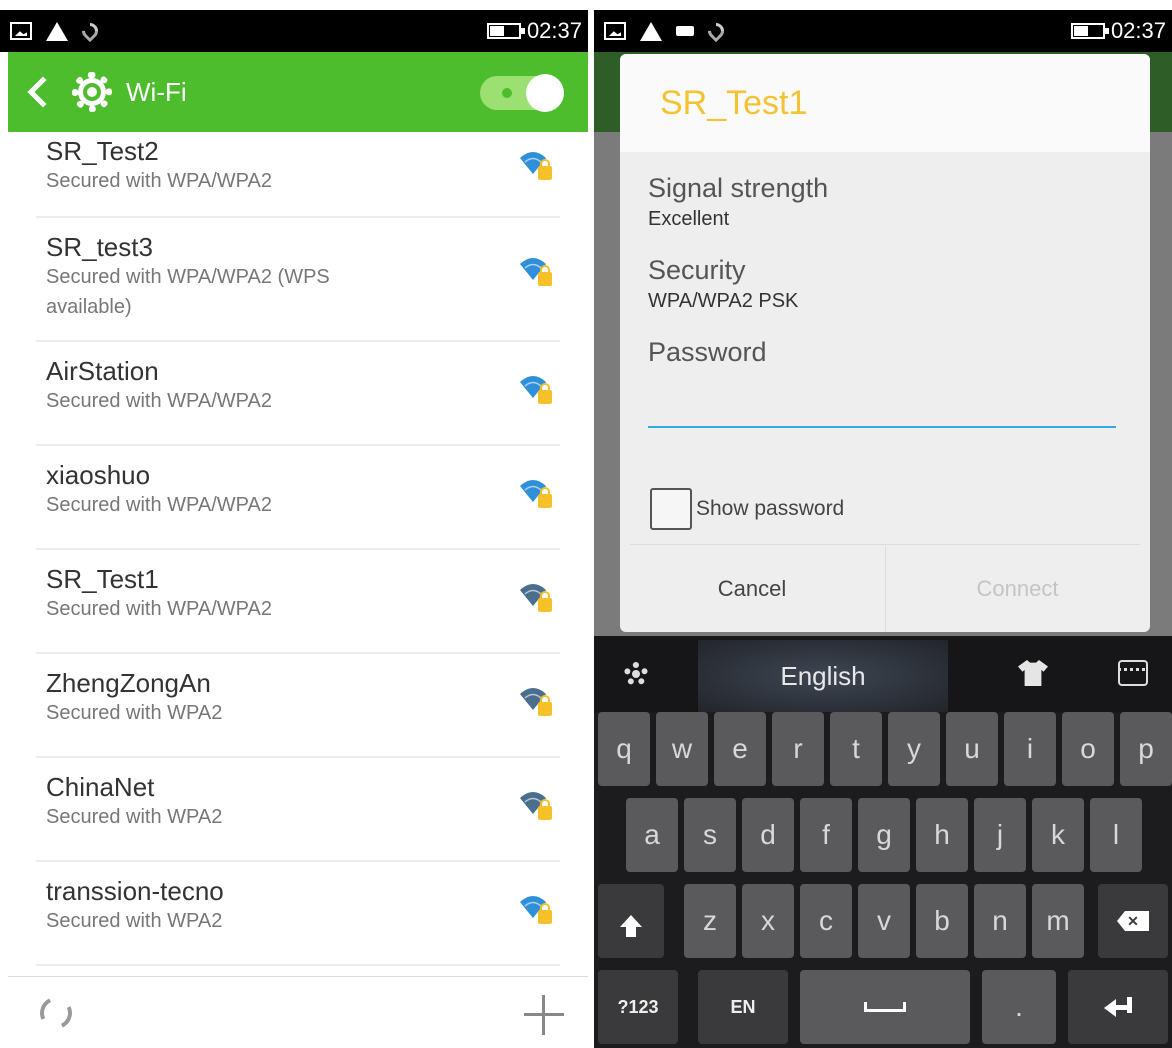 The height and width of the screenshot is (1048, 1172). Describe the element at coordinates (1116, 835) in the screenshot. I see `key-l: l` at that location.